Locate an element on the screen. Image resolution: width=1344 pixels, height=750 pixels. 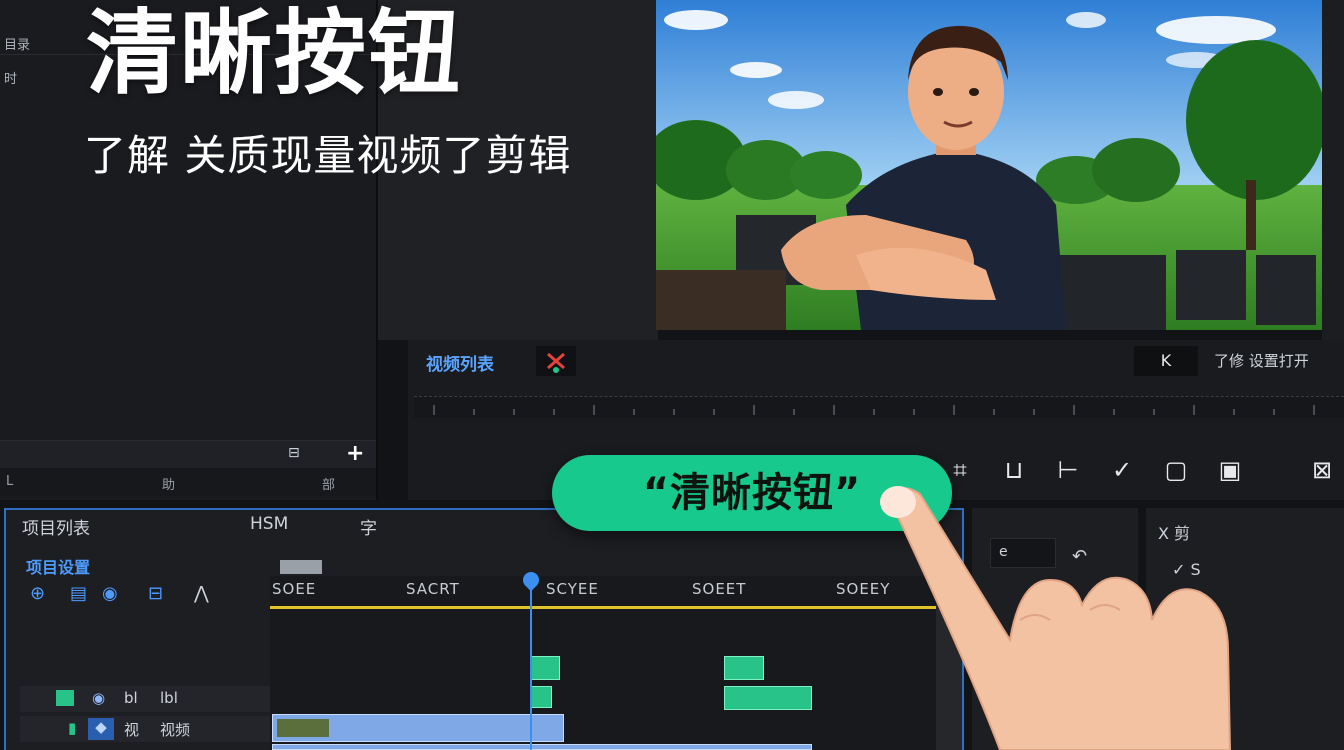
timeline-ruler: SOEE SACRT SCYEE SOEET SOEEY is located at coordinates (603, 591).